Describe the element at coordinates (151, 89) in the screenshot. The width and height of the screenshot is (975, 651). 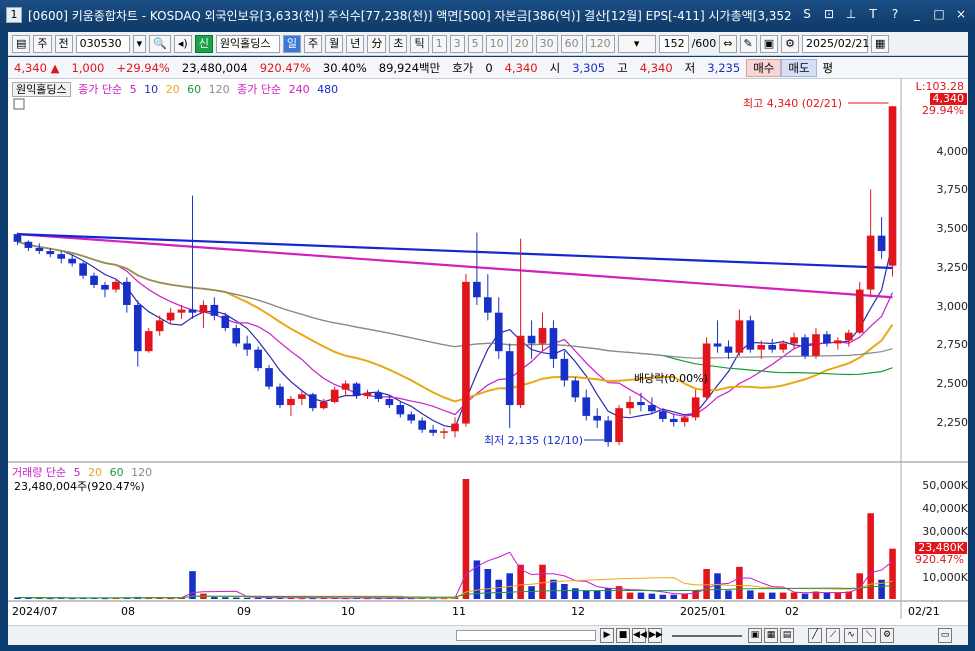
I see `legend-ma10: 10` at that location.